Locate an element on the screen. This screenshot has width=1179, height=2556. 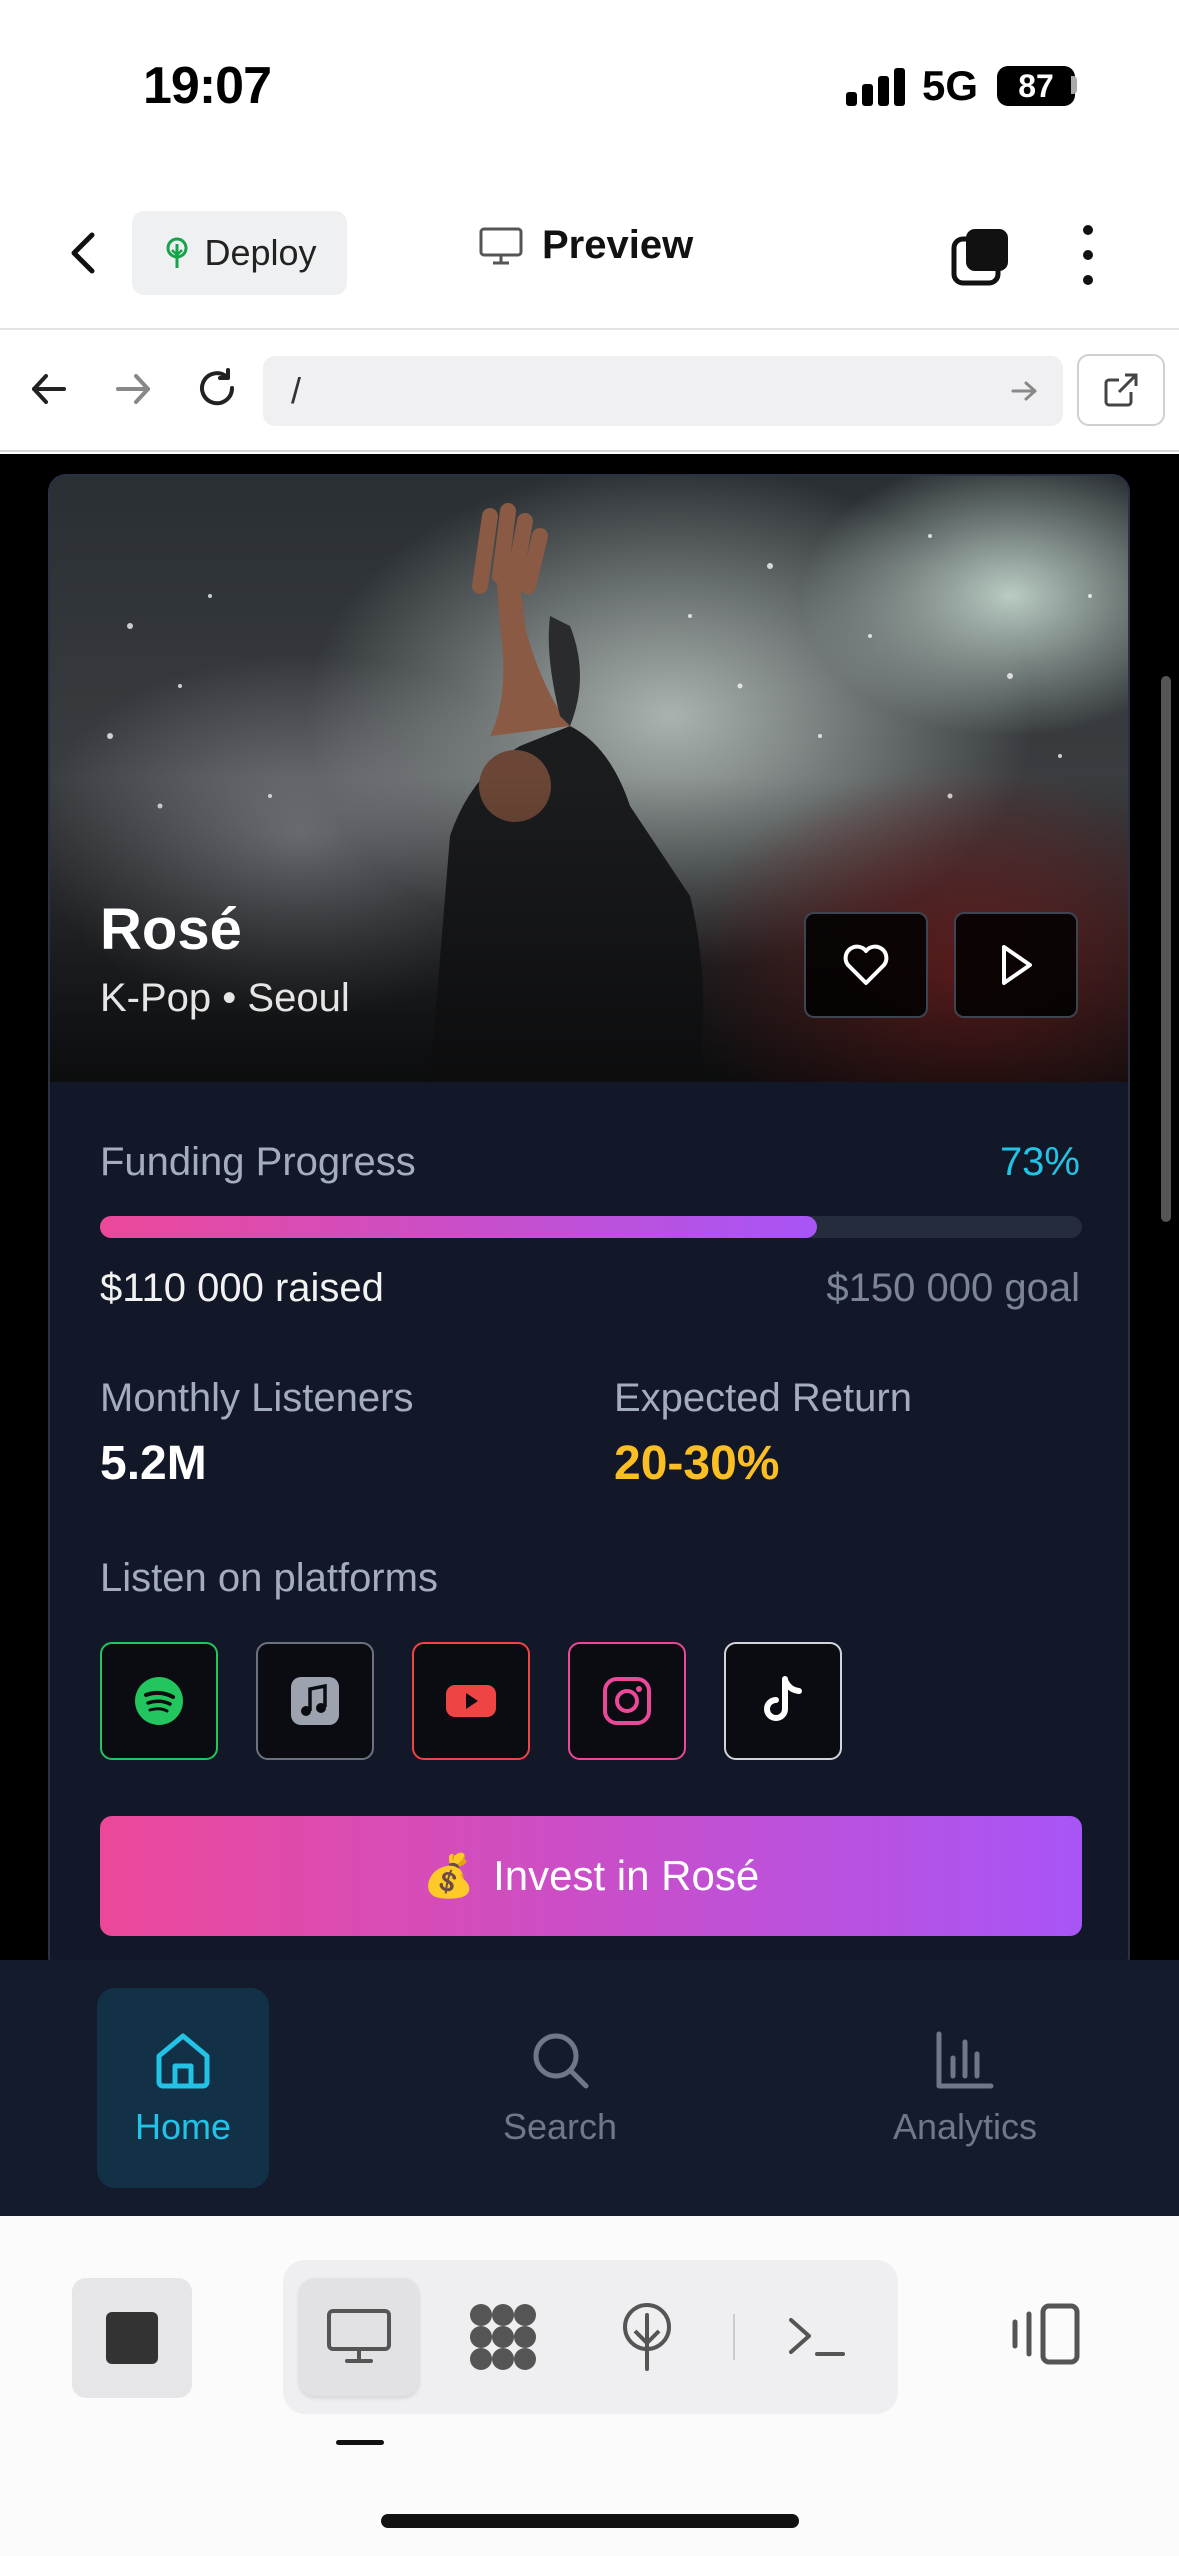
raised-amount: $110 000 raised is located at coordinates (242, 1288).